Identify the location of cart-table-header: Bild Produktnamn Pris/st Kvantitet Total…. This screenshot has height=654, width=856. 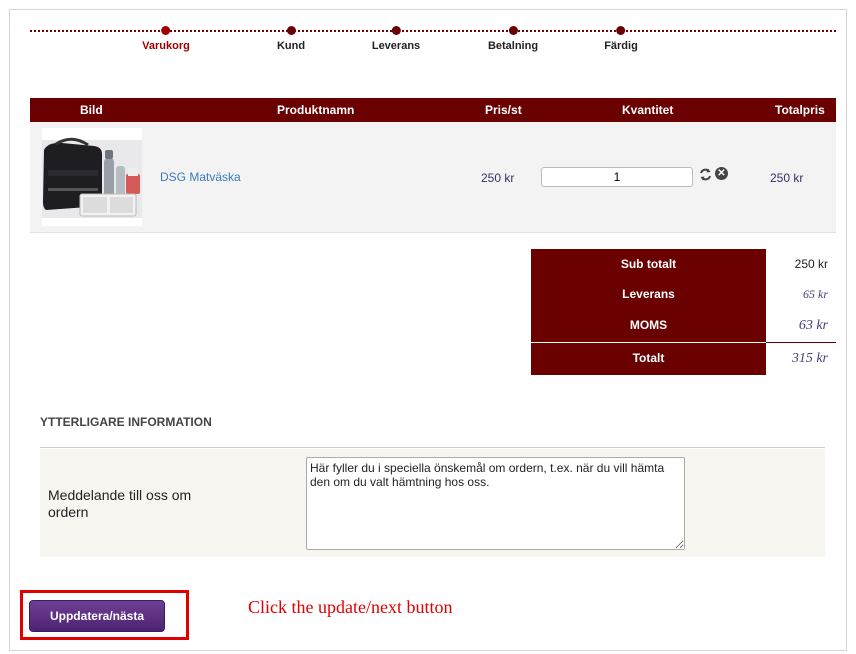
(433, 110).